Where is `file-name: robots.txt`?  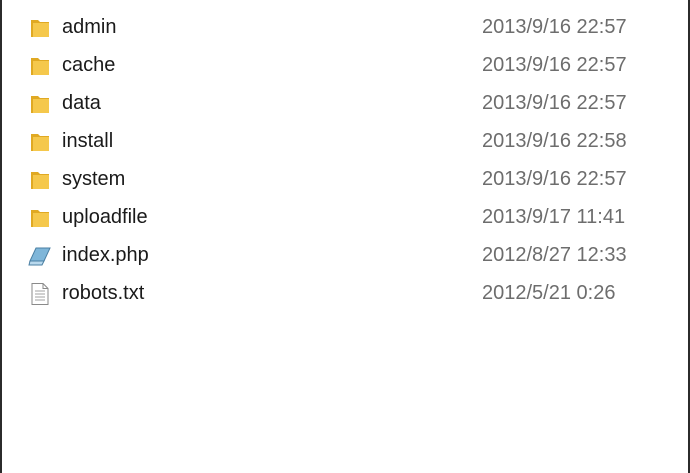 file-name: robots.txt is located at coordinates (103, 293).